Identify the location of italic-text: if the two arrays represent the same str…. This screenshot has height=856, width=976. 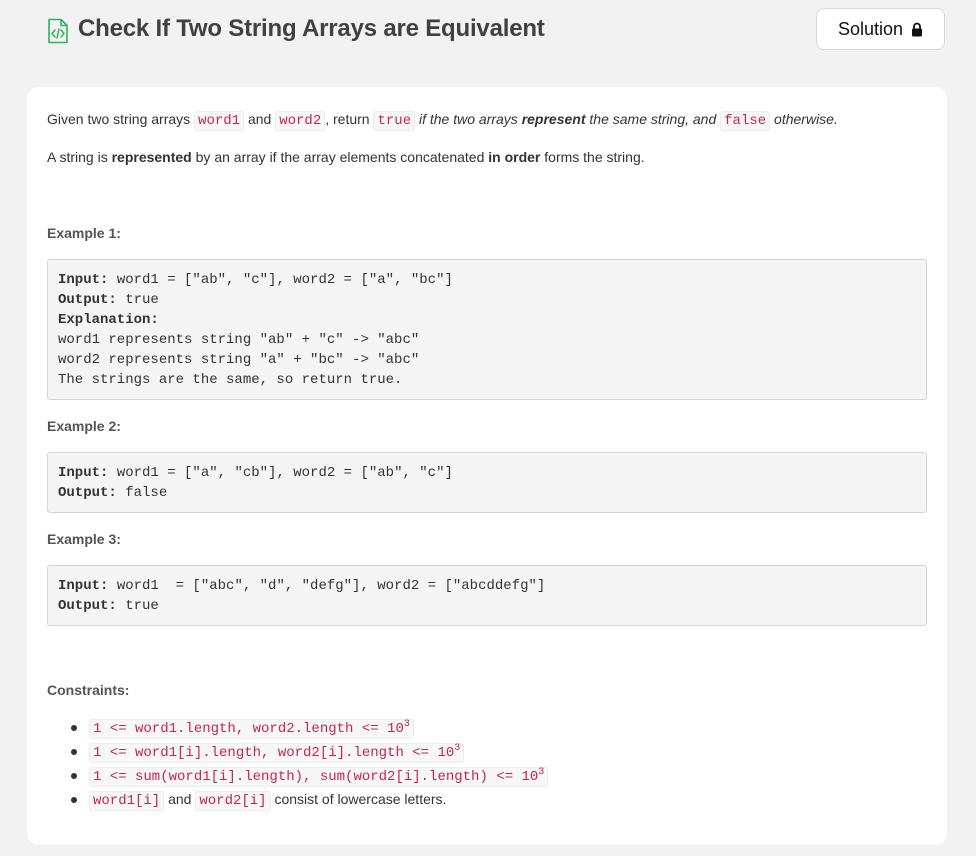
(567, 119).